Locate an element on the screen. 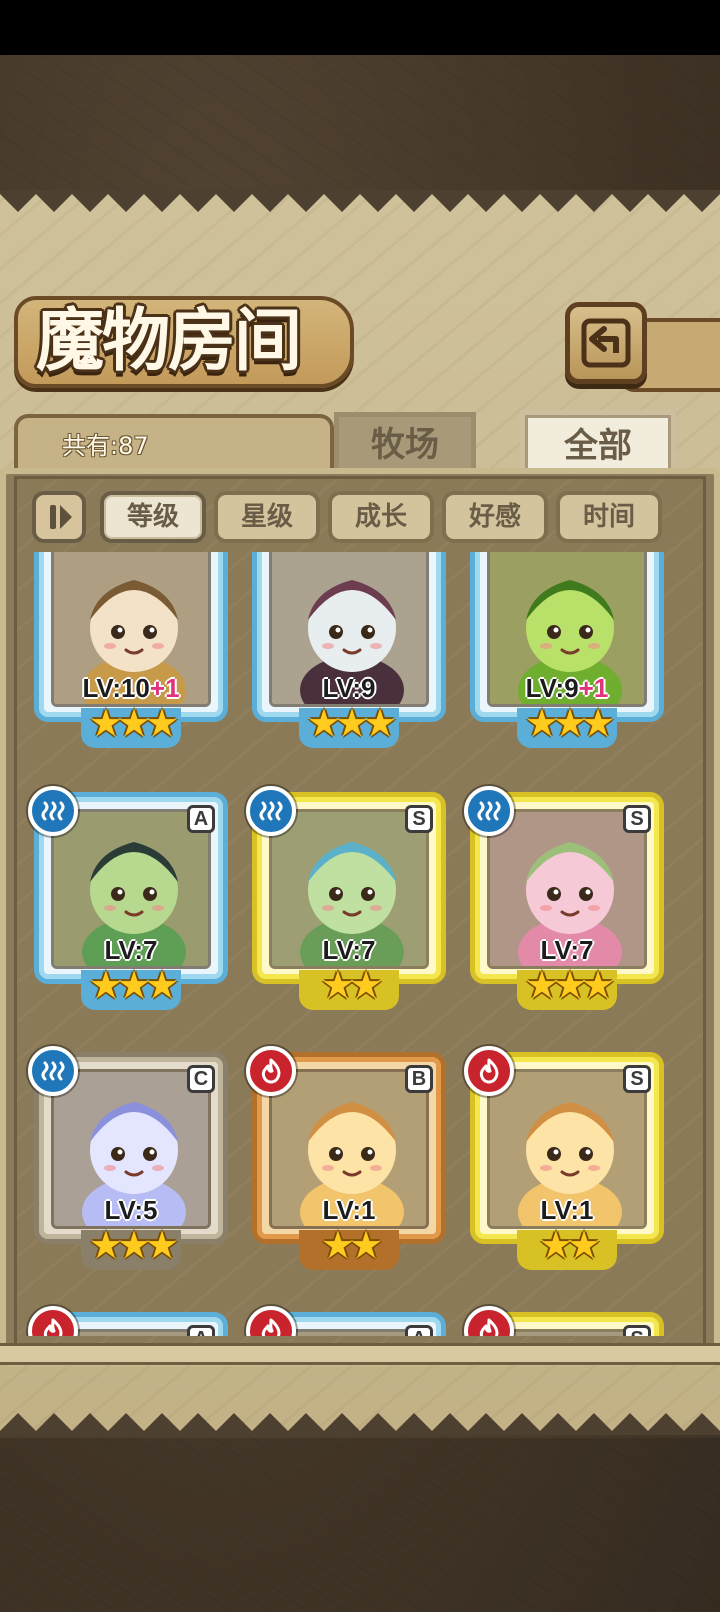  sort-direction-icon is located at coordinates (61, 517).